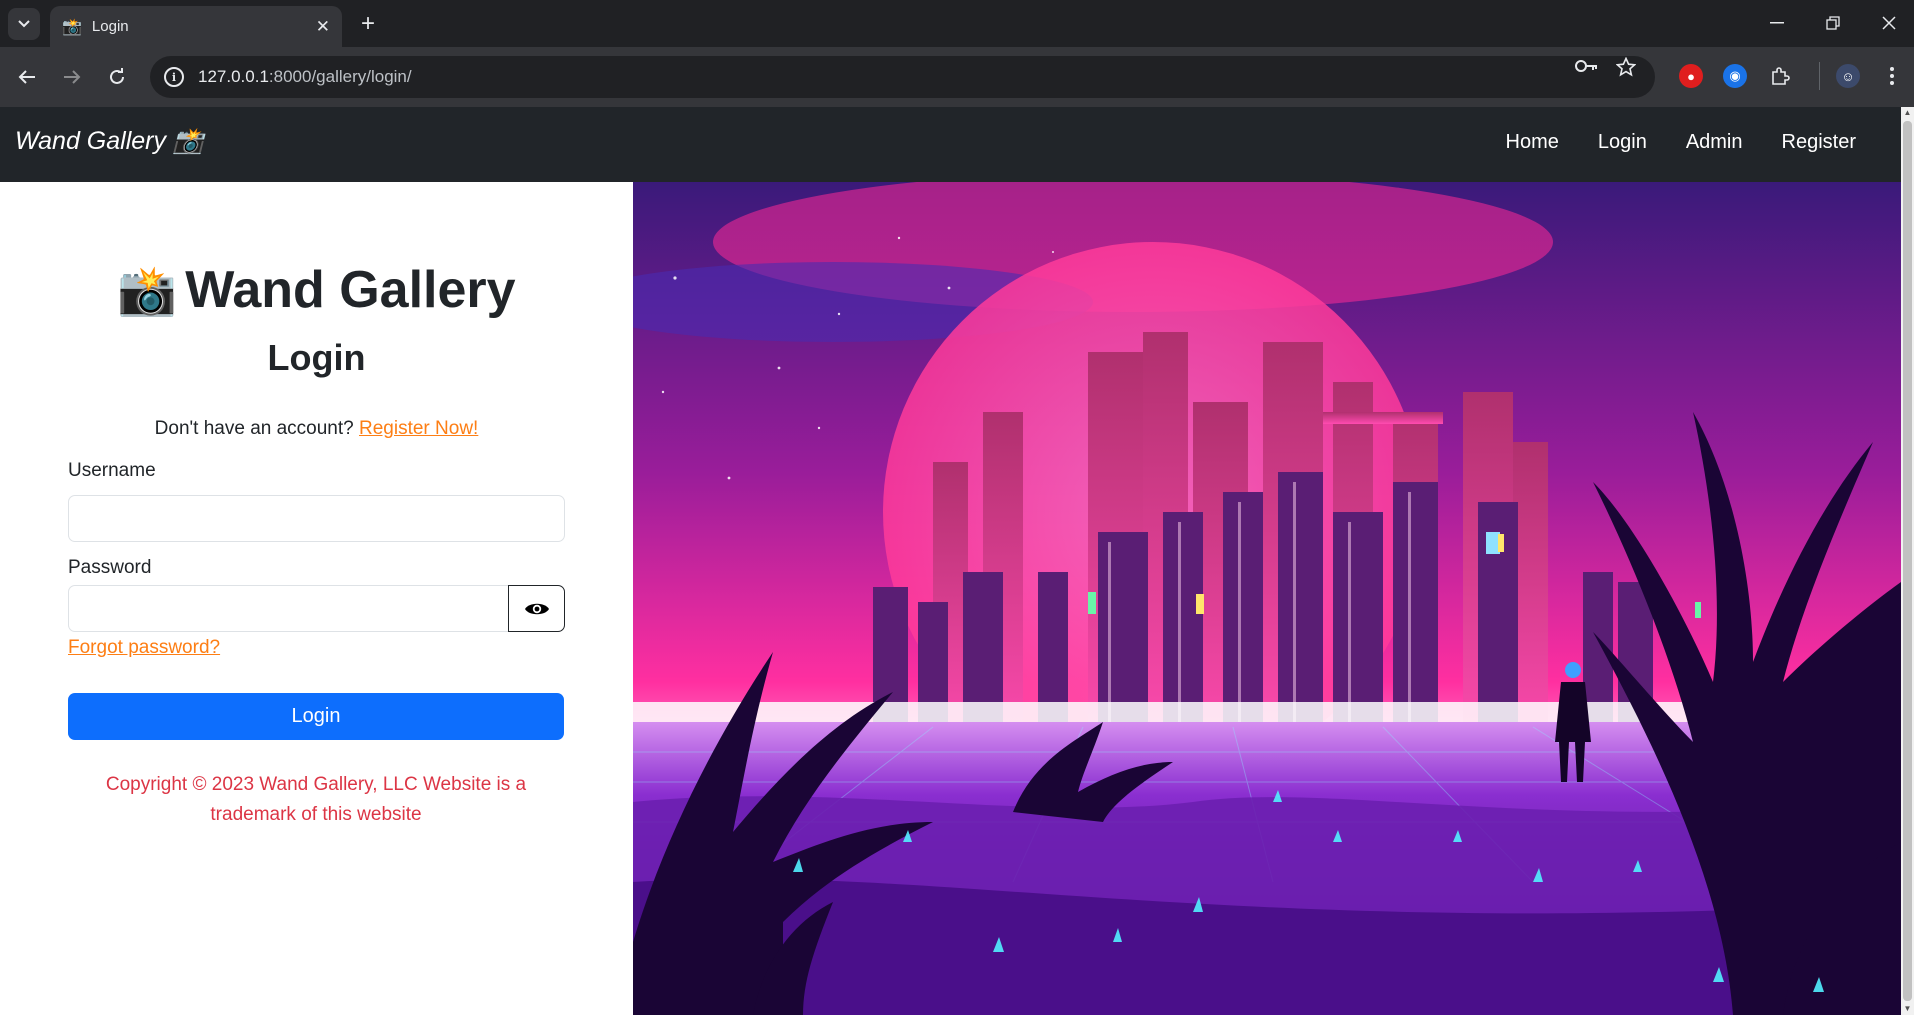 This screenshot has height=1015, width=1914. I want to click on nav-login-link: Login, so click(1622, 142).